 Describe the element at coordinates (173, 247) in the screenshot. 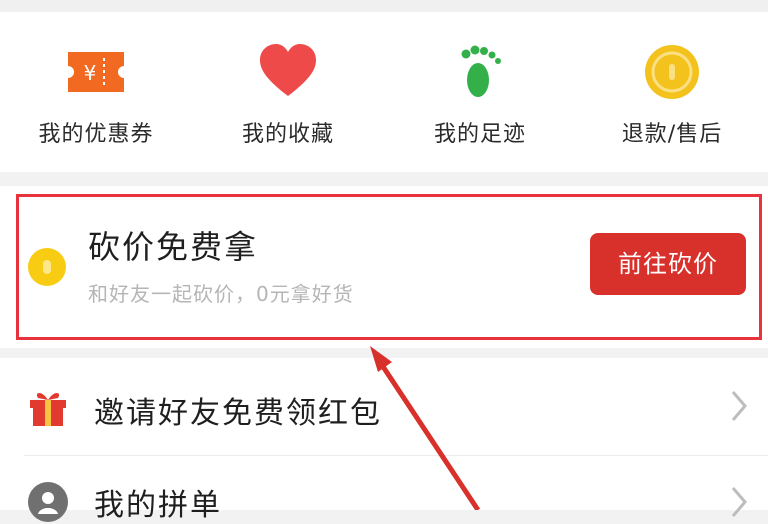

I see `bargain-title: 砍价免费拿` at that location.